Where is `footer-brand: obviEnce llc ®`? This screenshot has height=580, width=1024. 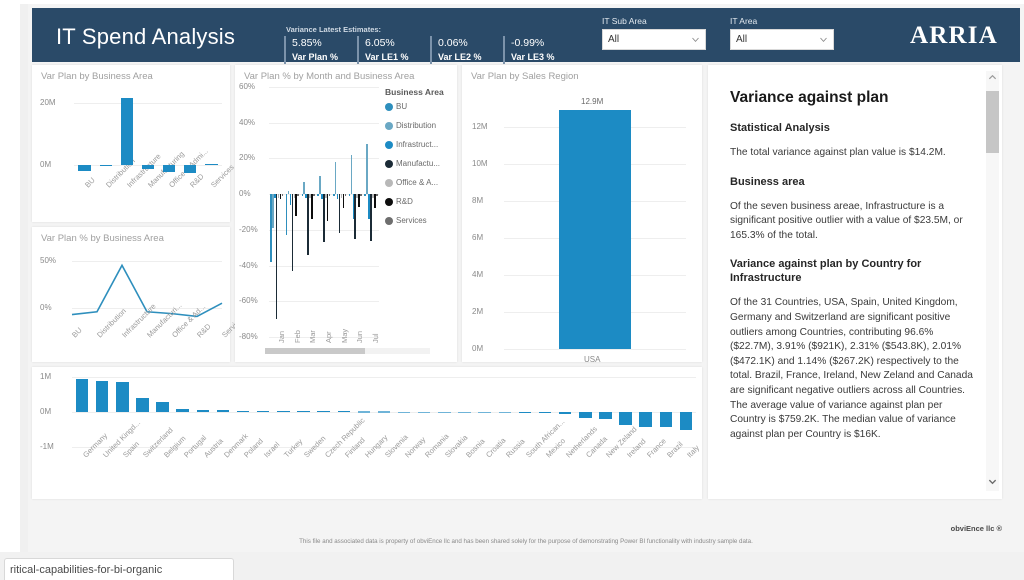 footer-brand: obviEnce llc ® is located at coordinates (976, 528).